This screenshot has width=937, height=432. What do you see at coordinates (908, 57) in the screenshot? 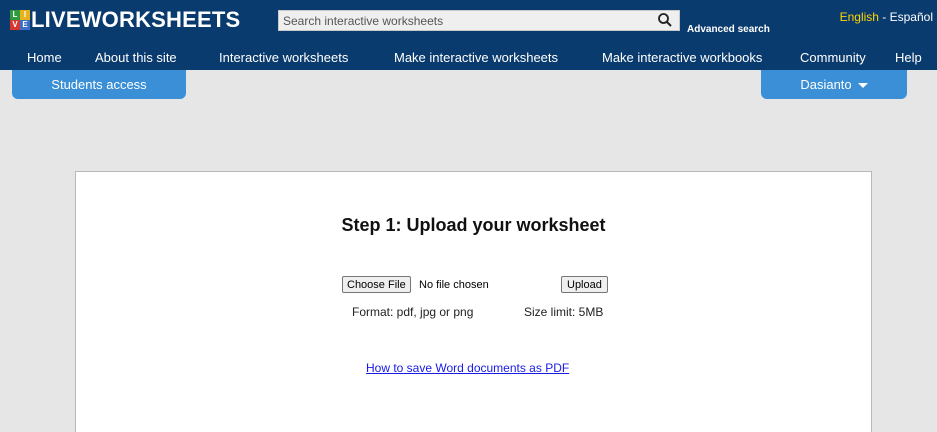
I see `nav-help: Help` at bounding box center [908, 57].